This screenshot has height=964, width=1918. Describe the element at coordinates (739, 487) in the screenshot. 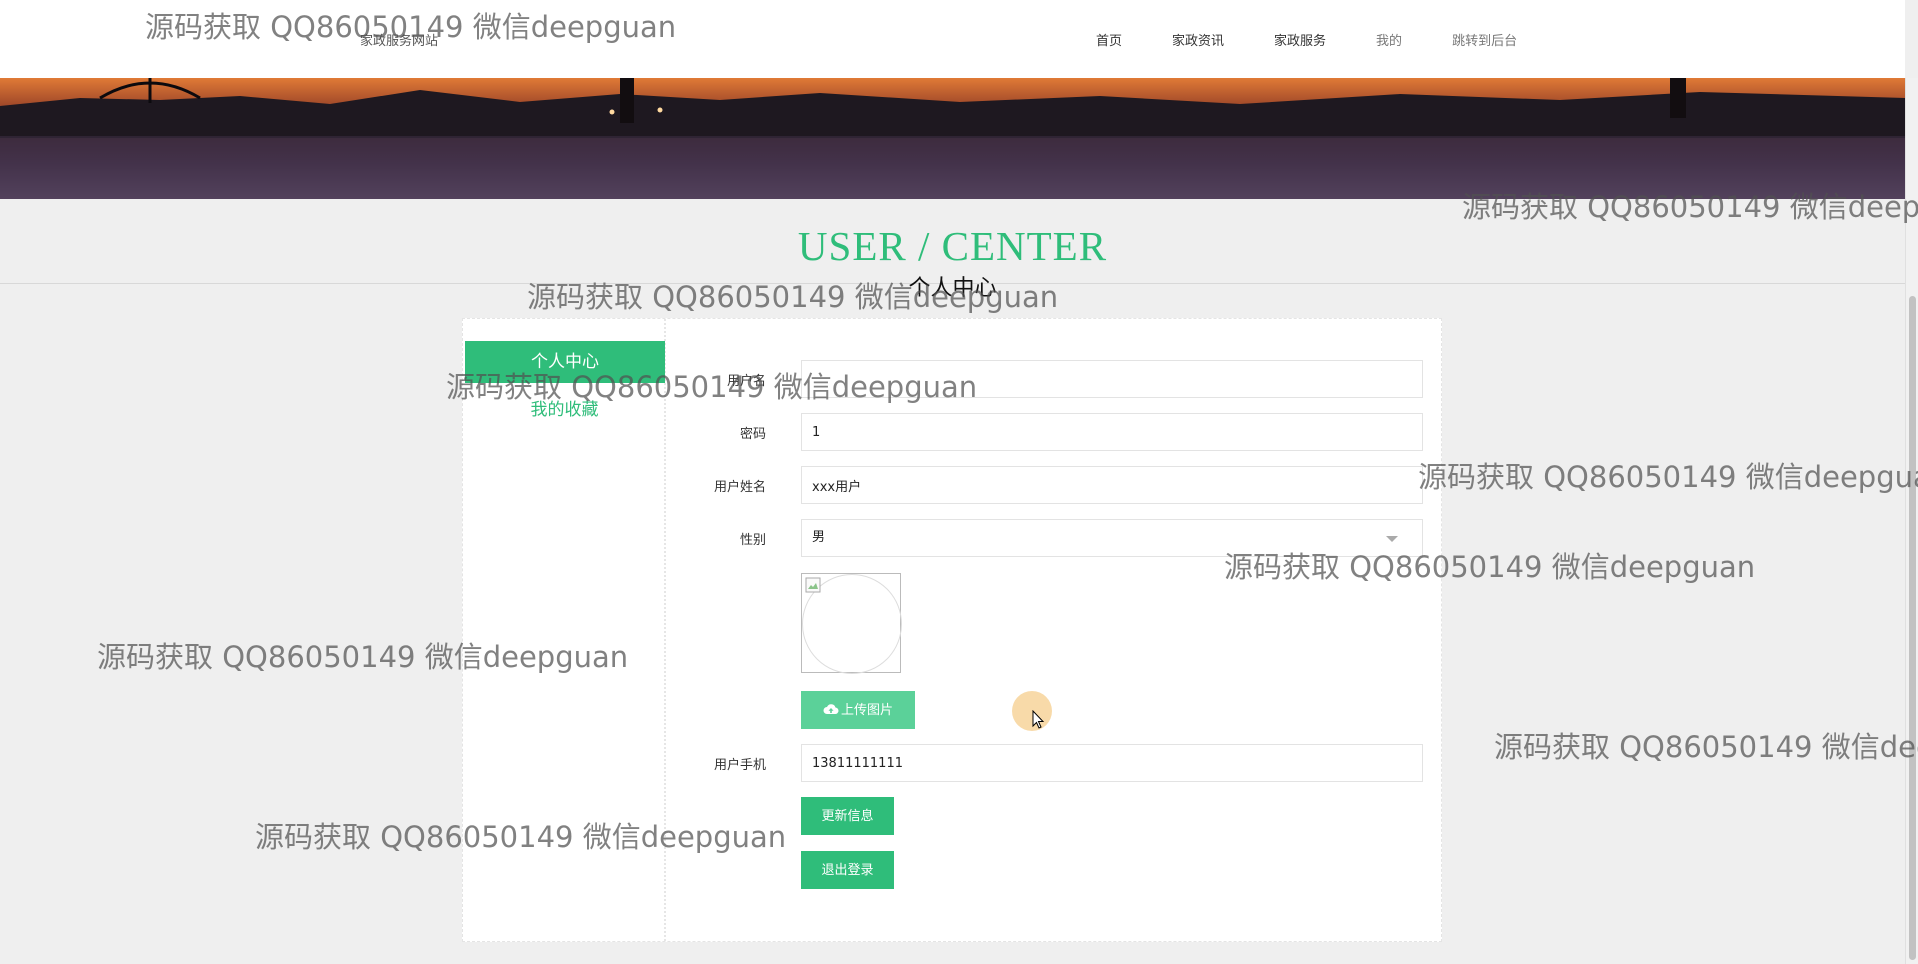

I see `realname-label: 用户姓名` at that location.